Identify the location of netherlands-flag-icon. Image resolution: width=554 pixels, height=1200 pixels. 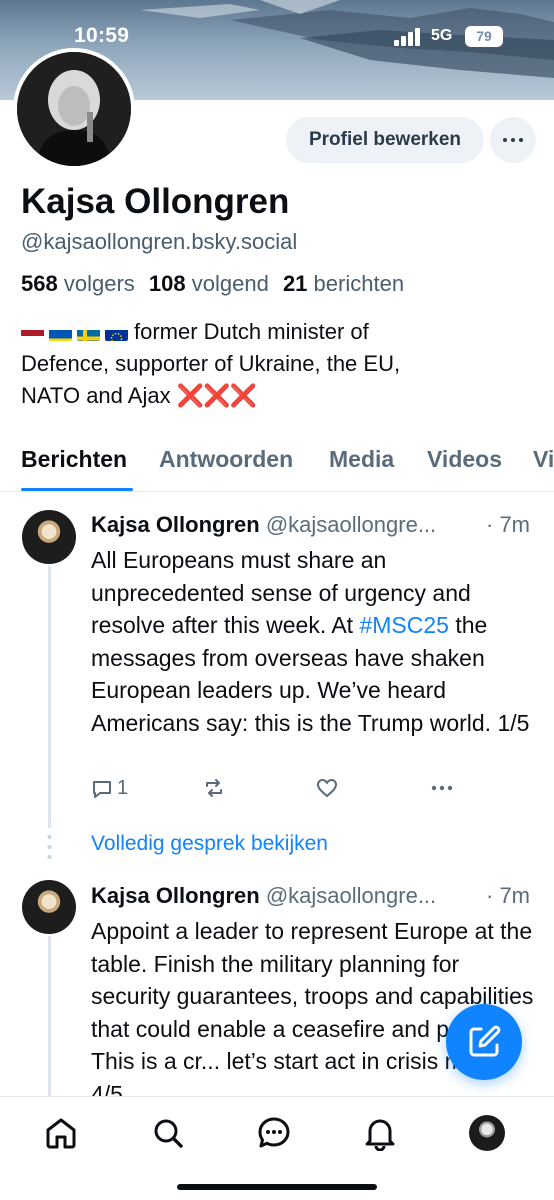
(32, 332).